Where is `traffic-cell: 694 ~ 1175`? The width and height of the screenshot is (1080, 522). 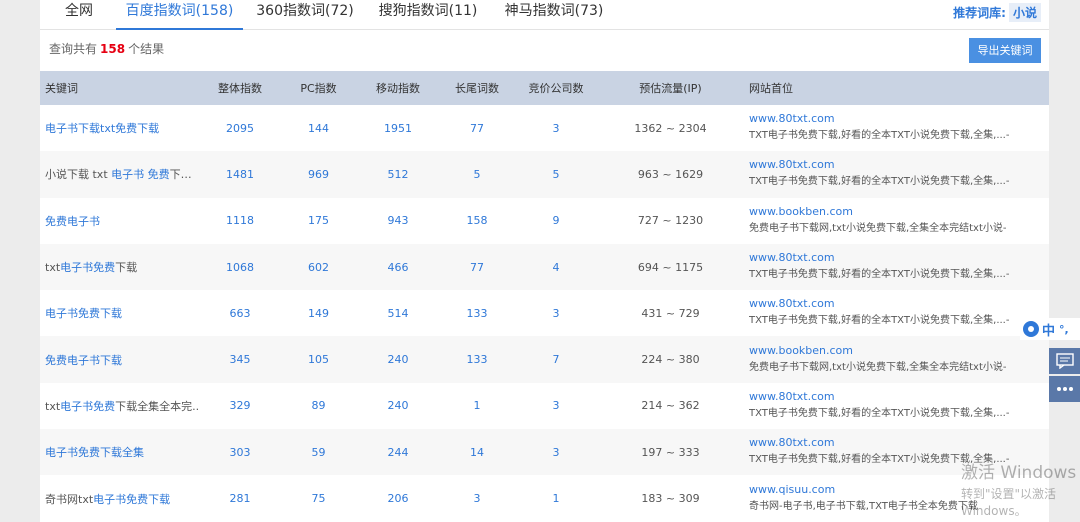
traffic-cell: 694 ~ 1175 is located at coordinates (670, 267).